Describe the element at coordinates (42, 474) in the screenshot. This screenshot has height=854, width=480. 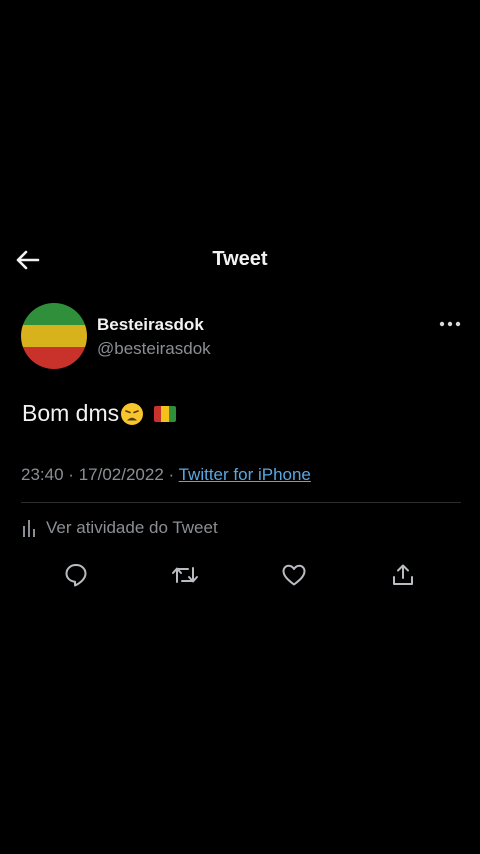
I see `tweet-time: 23:40` at that location.